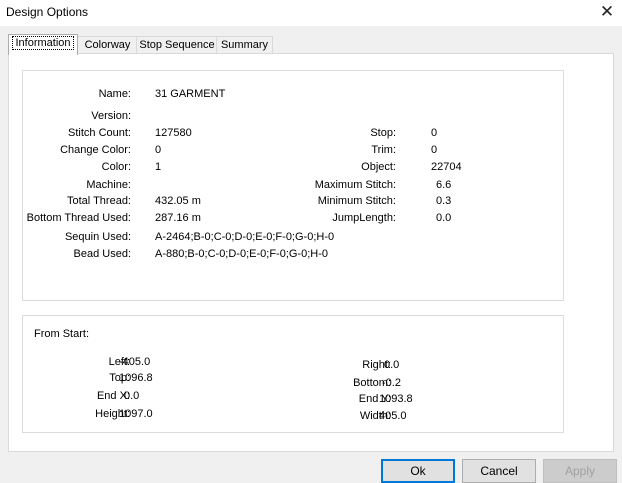 The image size is (622, 483). Describe the element at coordinates (116, 167) in the screenshot. I see `color-label: Color:` at that location.